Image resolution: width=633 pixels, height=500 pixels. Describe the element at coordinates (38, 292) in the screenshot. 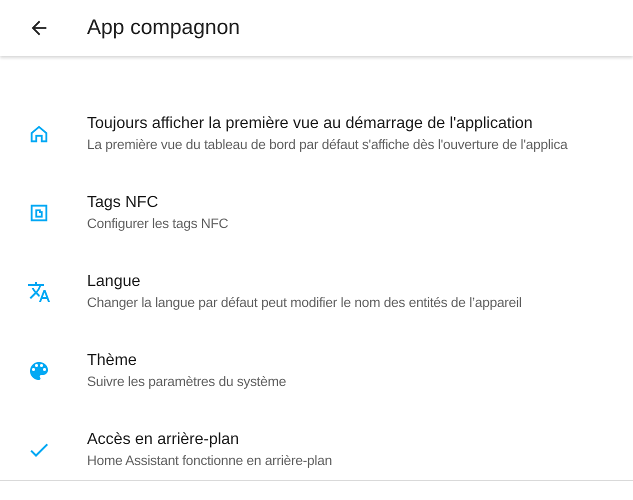

I see `translate-icon` at that location.